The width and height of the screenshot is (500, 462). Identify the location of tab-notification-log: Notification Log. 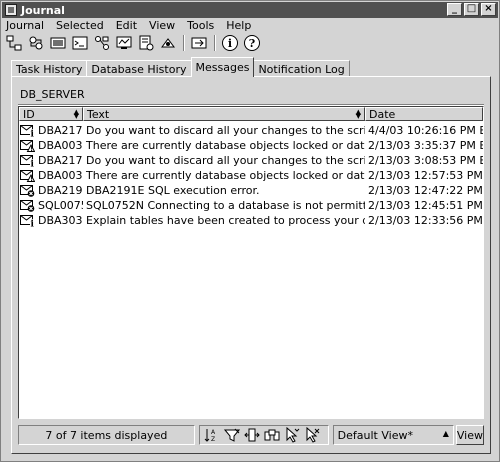
(301, 68).